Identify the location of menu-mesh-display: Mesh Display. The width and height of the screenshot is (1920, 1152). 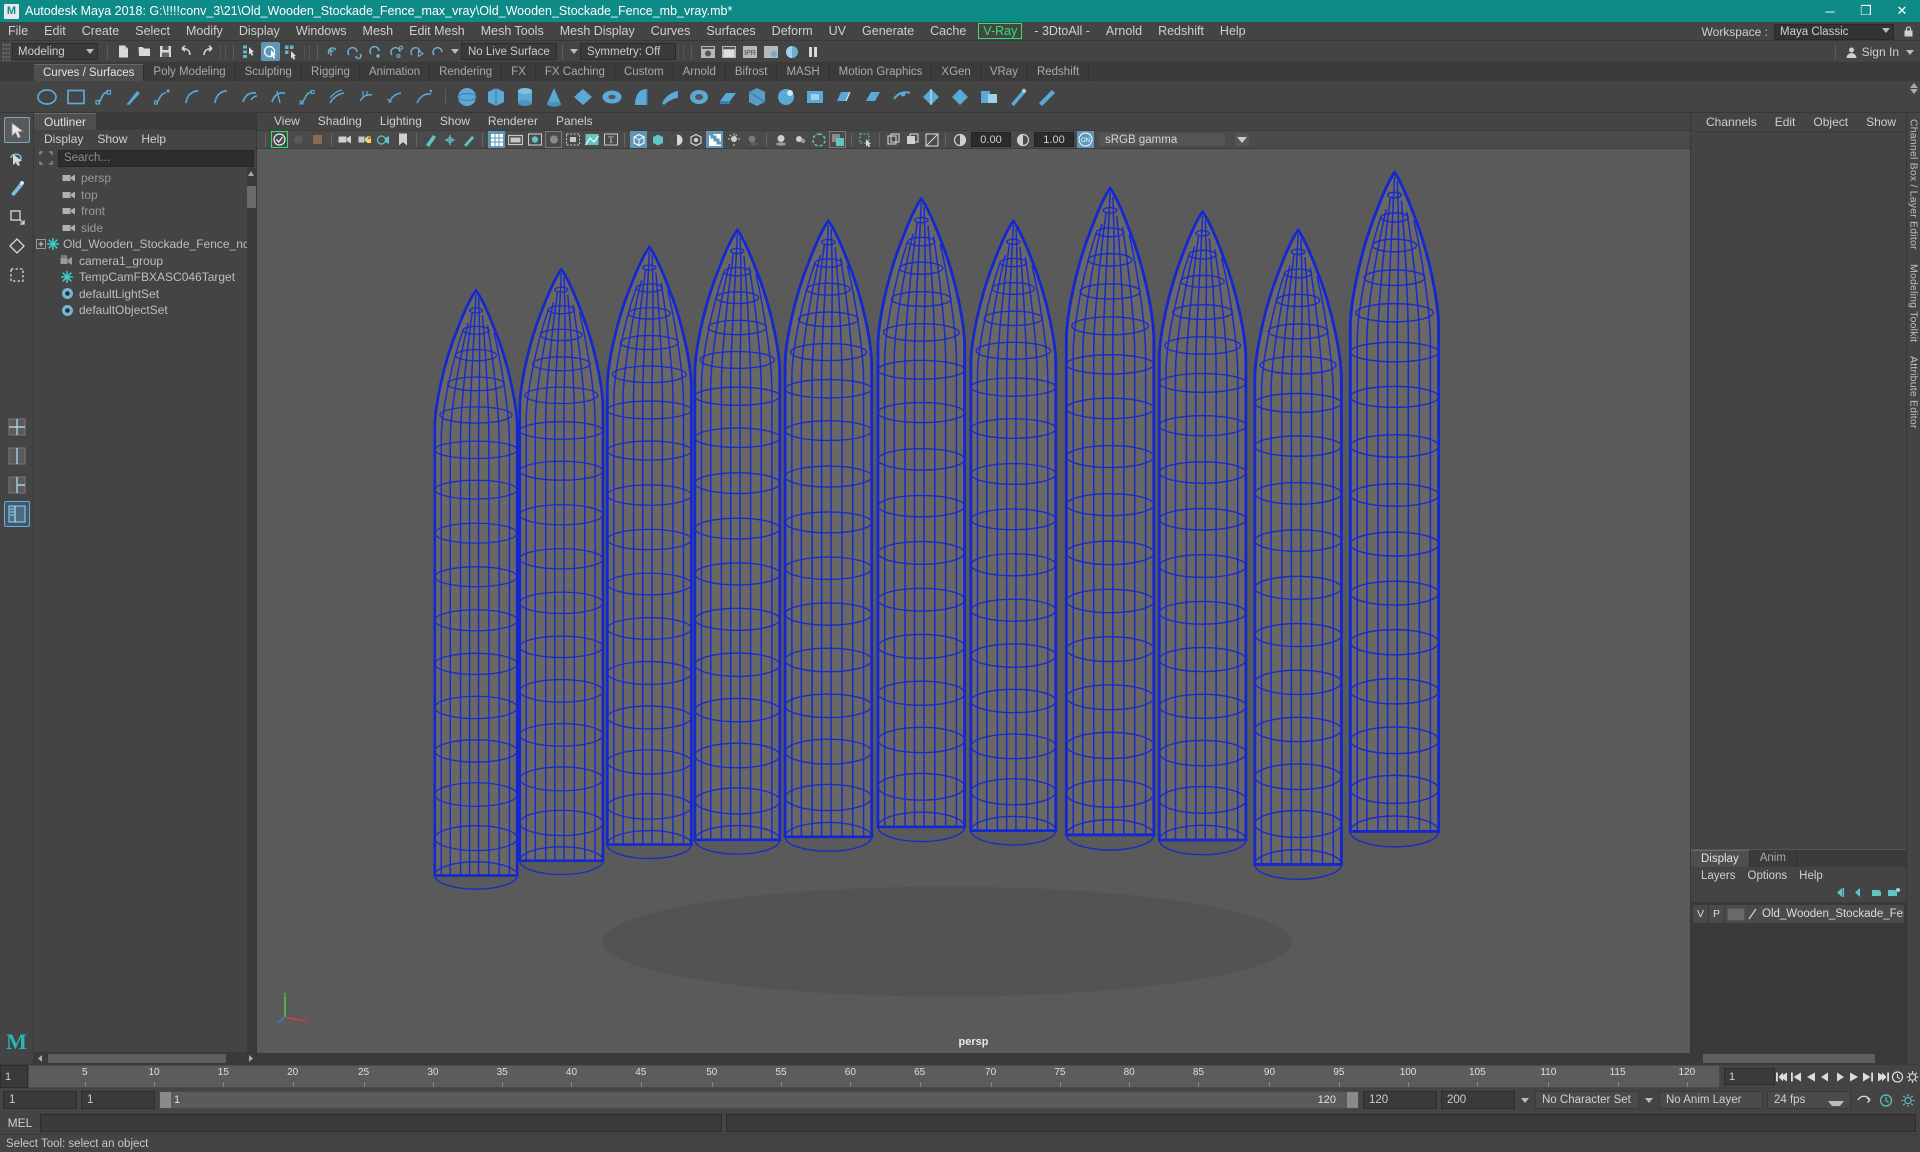
(597, 31).